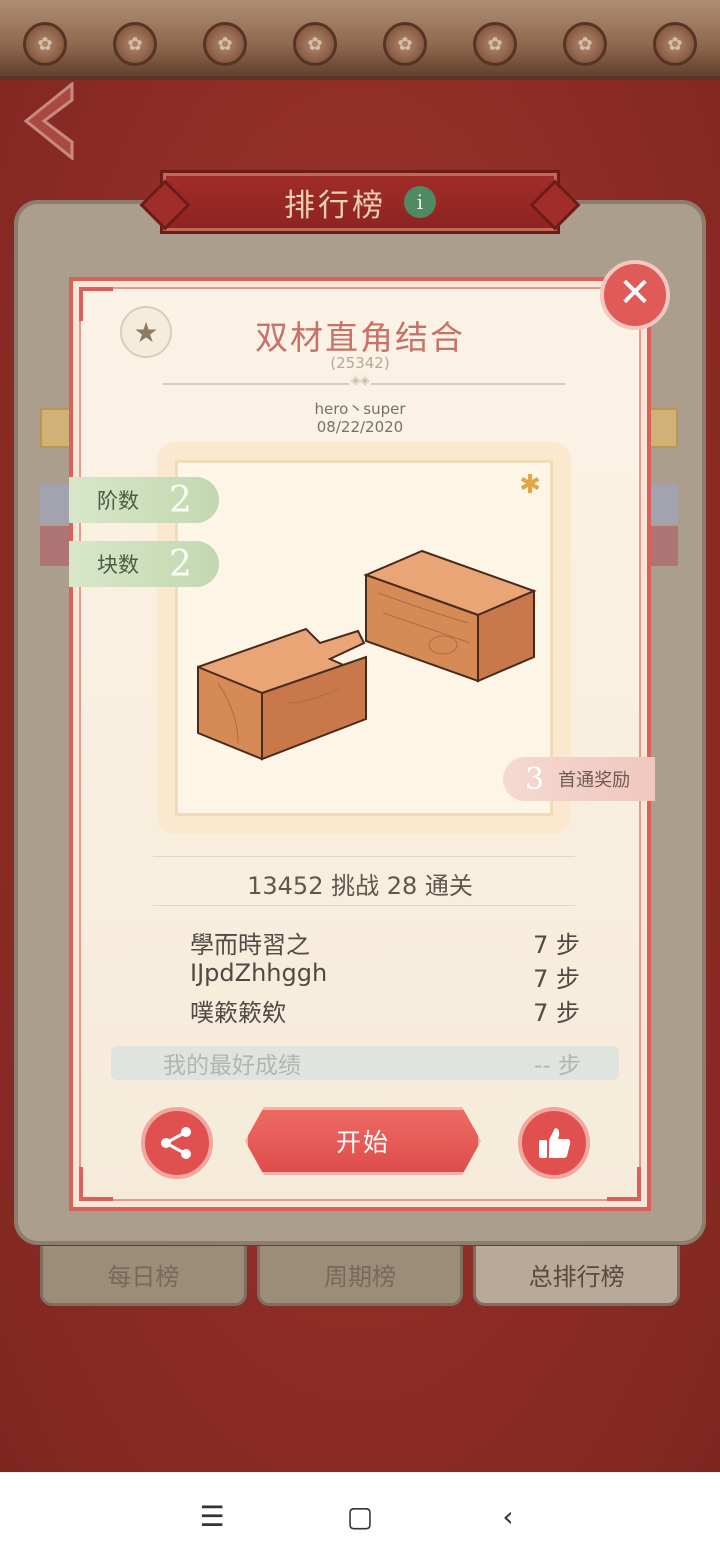 Image resolution: width=720 pixels, height=1560 pixels. Describe the element at coordinates (369, 615) in the screenshot. I see `wood-blocks-illustration: ✱` at that location.